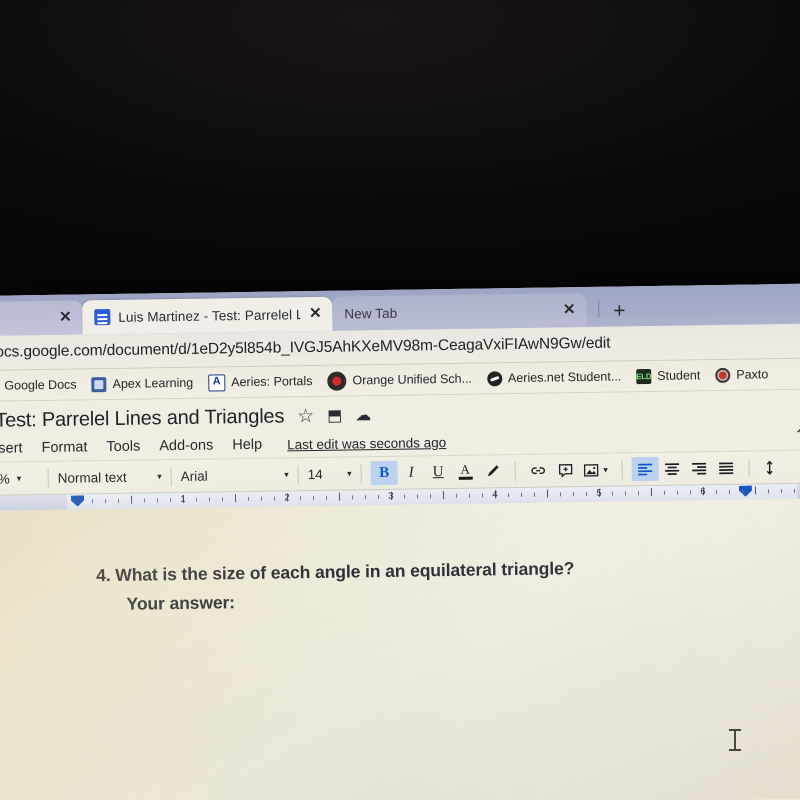 The width and height of the screenshot is (800, 800). I want to click on document-title: - Test: Parrelel Lines and Triangles, so click(142, 418).